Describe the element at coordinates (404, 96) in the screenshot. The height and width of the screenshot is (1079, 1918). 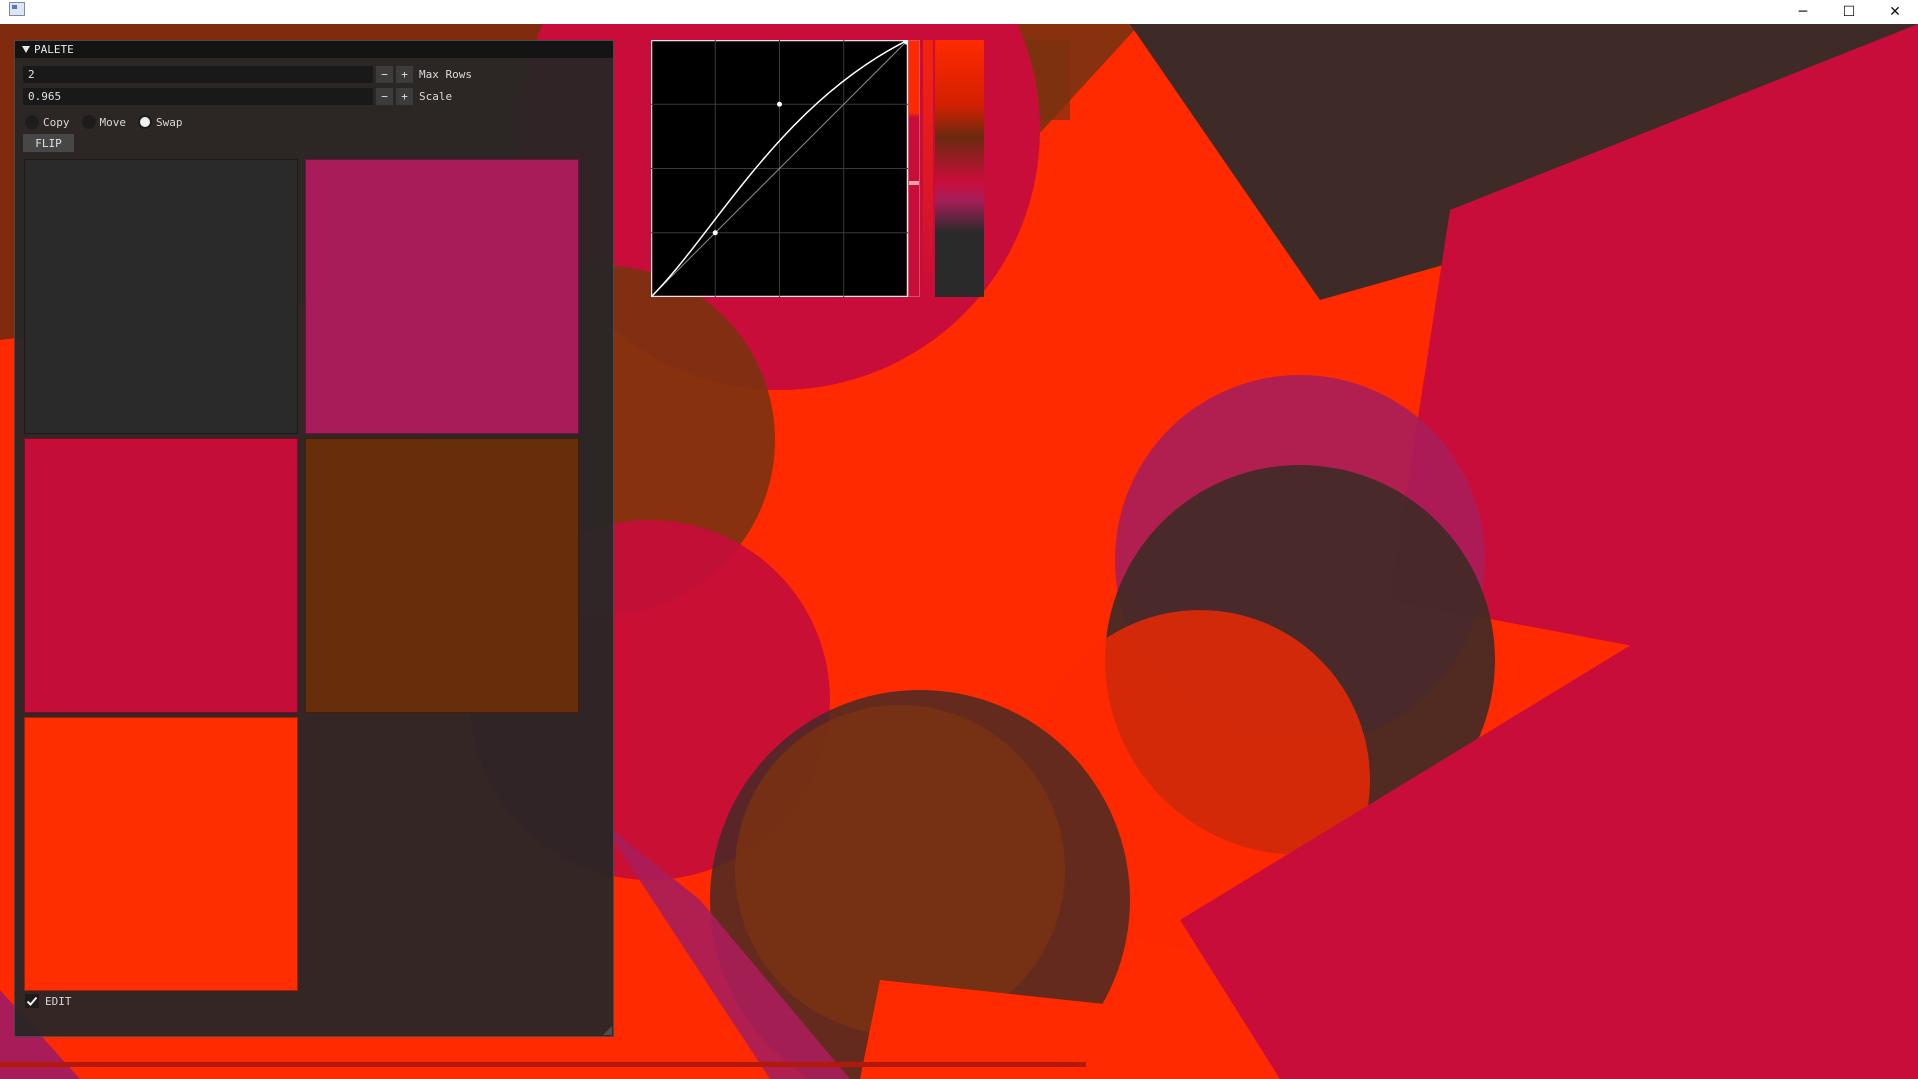
I see `scale-increment-button: +` at that location.